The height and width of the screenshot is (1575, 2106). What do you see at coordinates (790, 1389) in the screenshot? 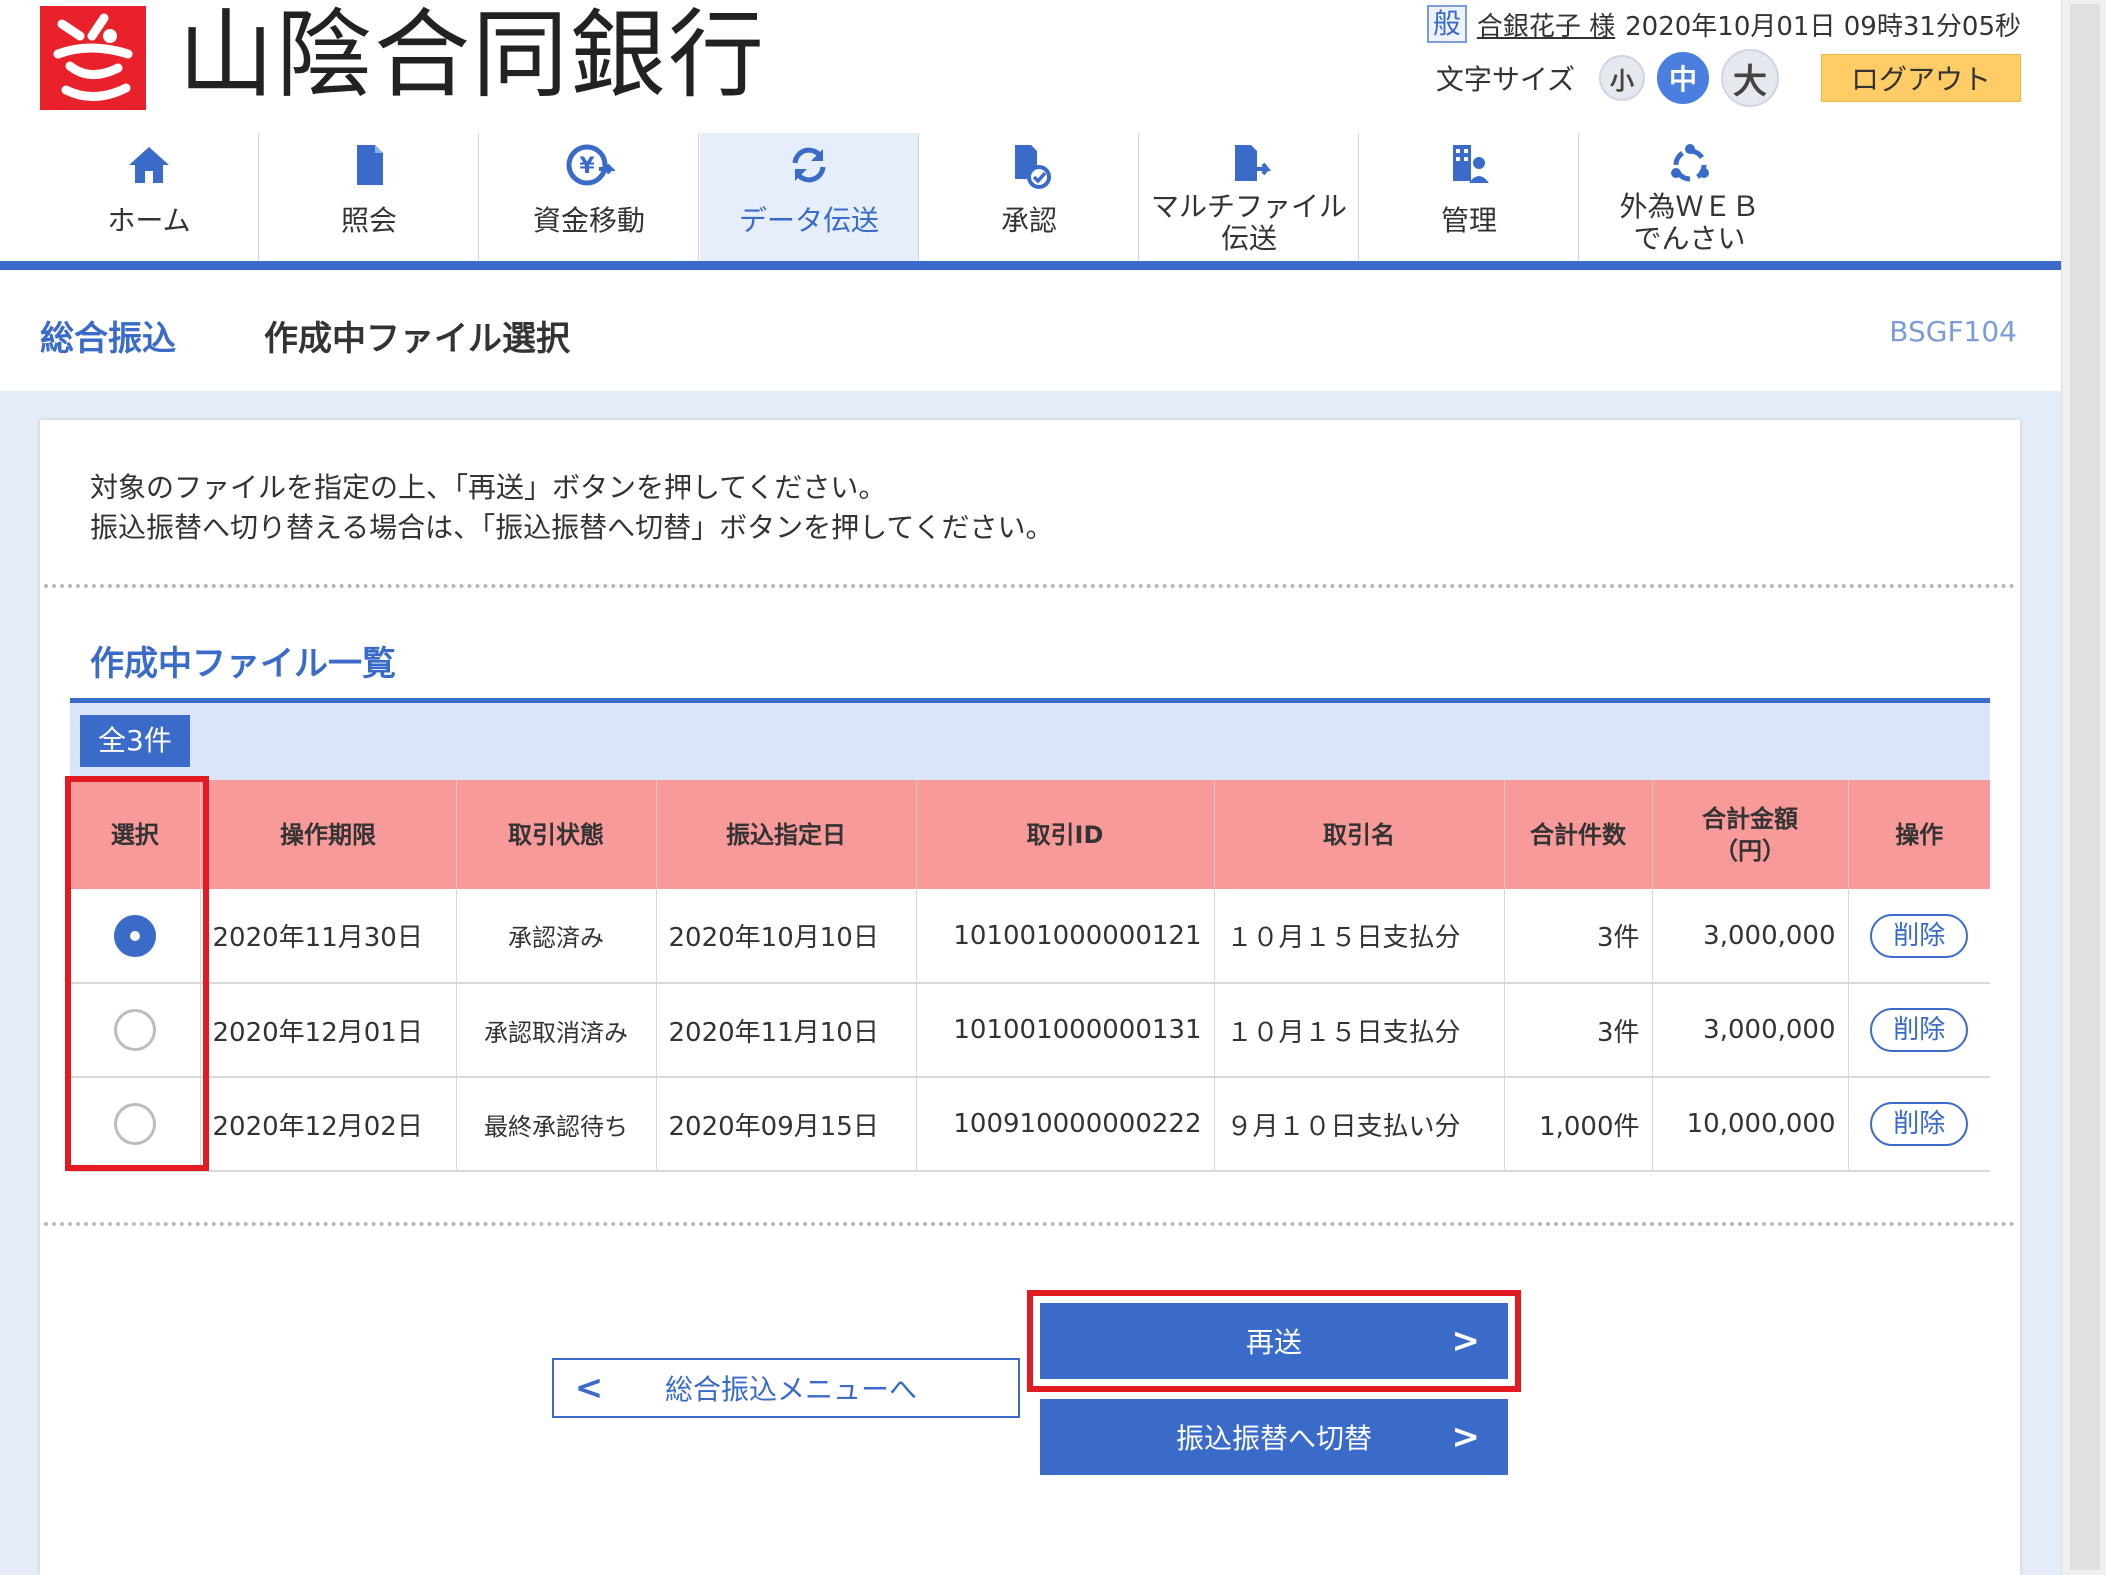
I see `back-to-menu-label: 総合振込メニューへ` at bounding box center [790, 1389].